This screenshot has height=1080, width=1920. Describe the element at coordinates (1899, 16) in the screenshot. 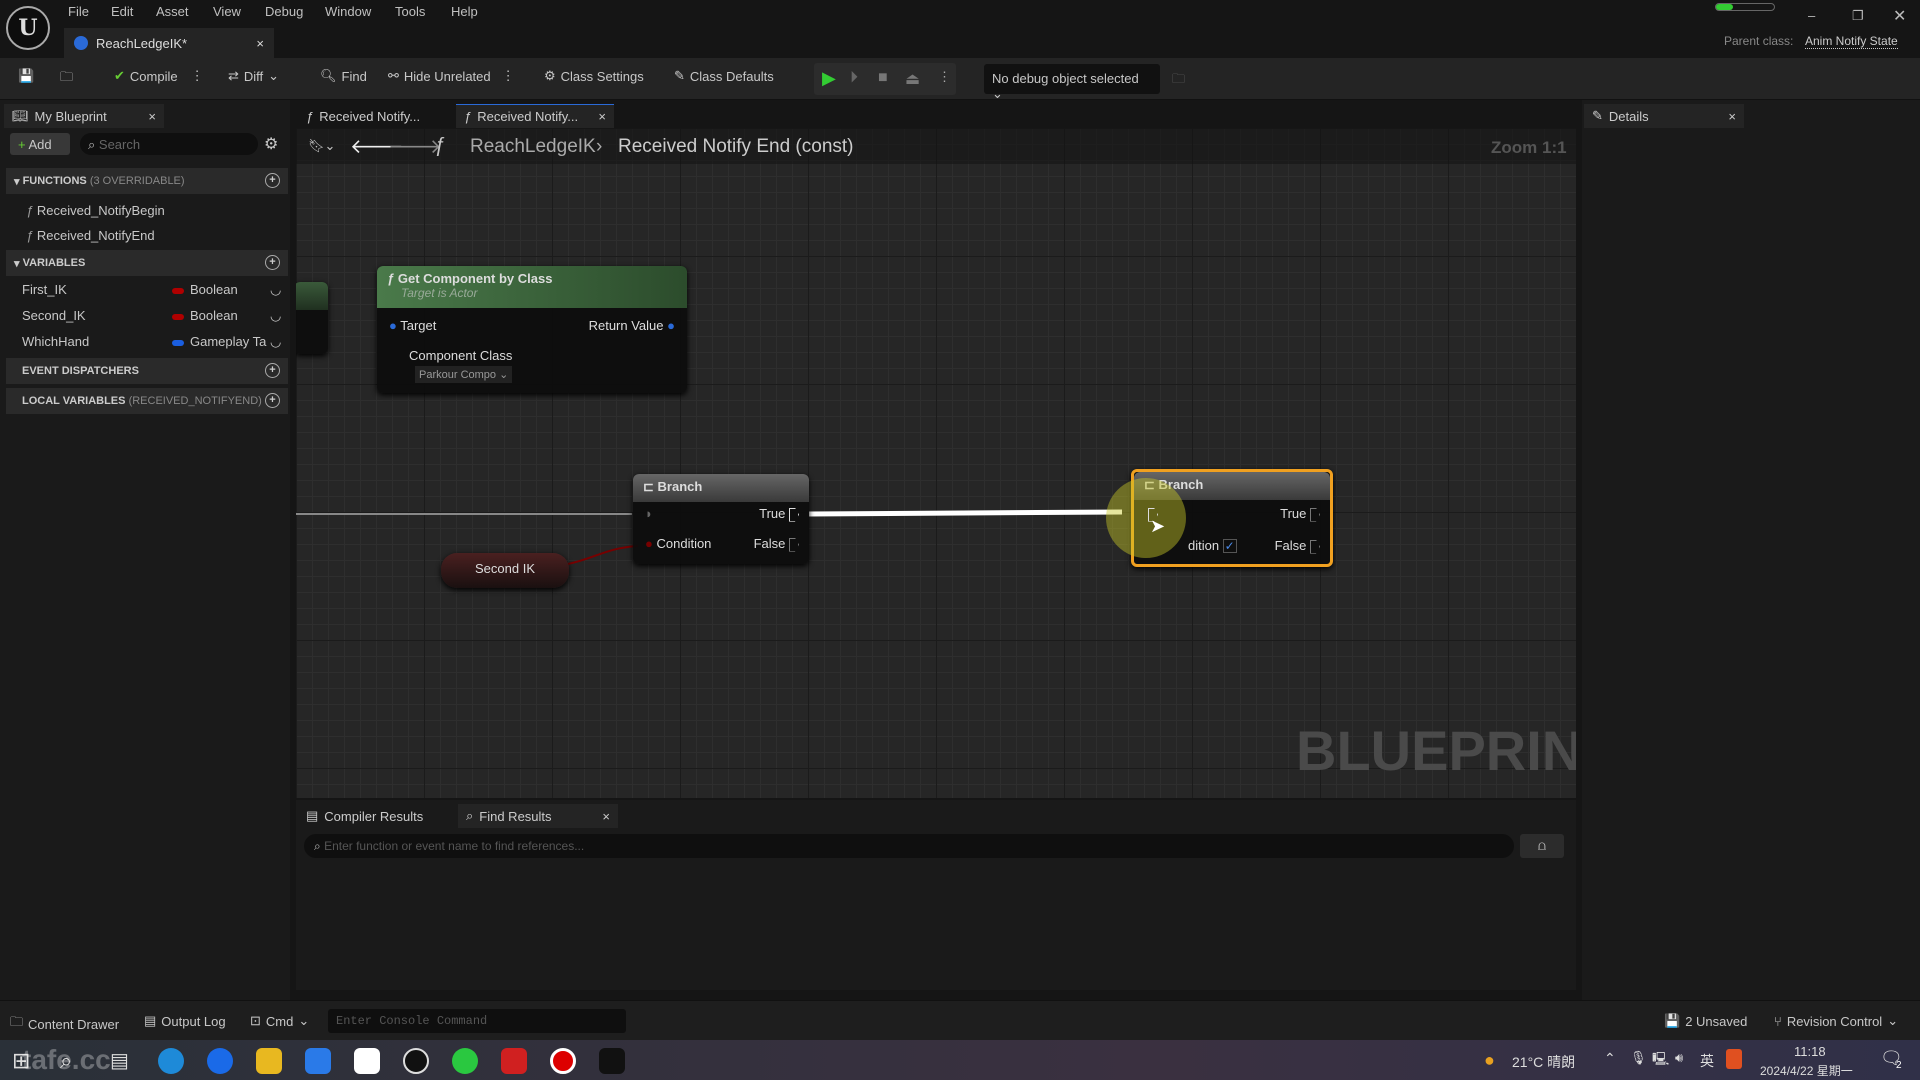

I see `close-window-icon: ✕` at that location.